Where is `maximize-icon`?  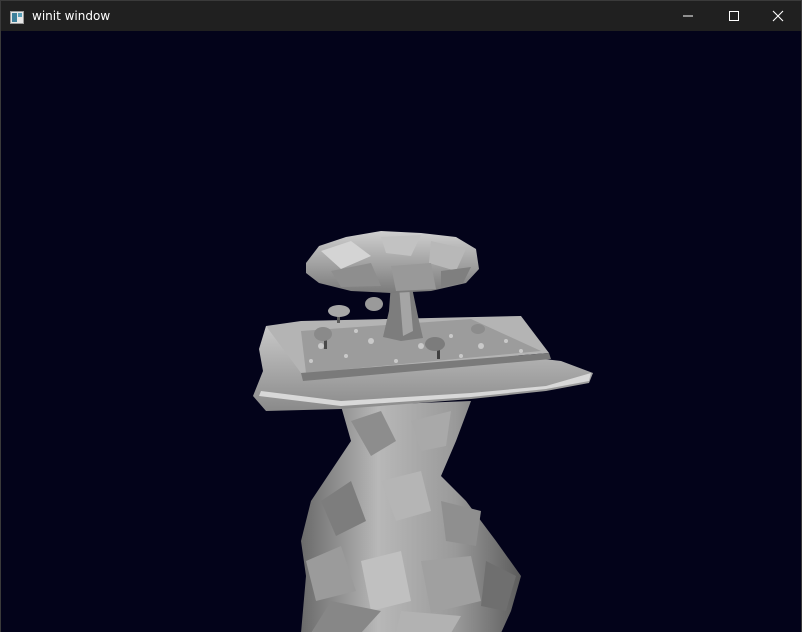
maximize-icon is located at coordinates (734, 16).